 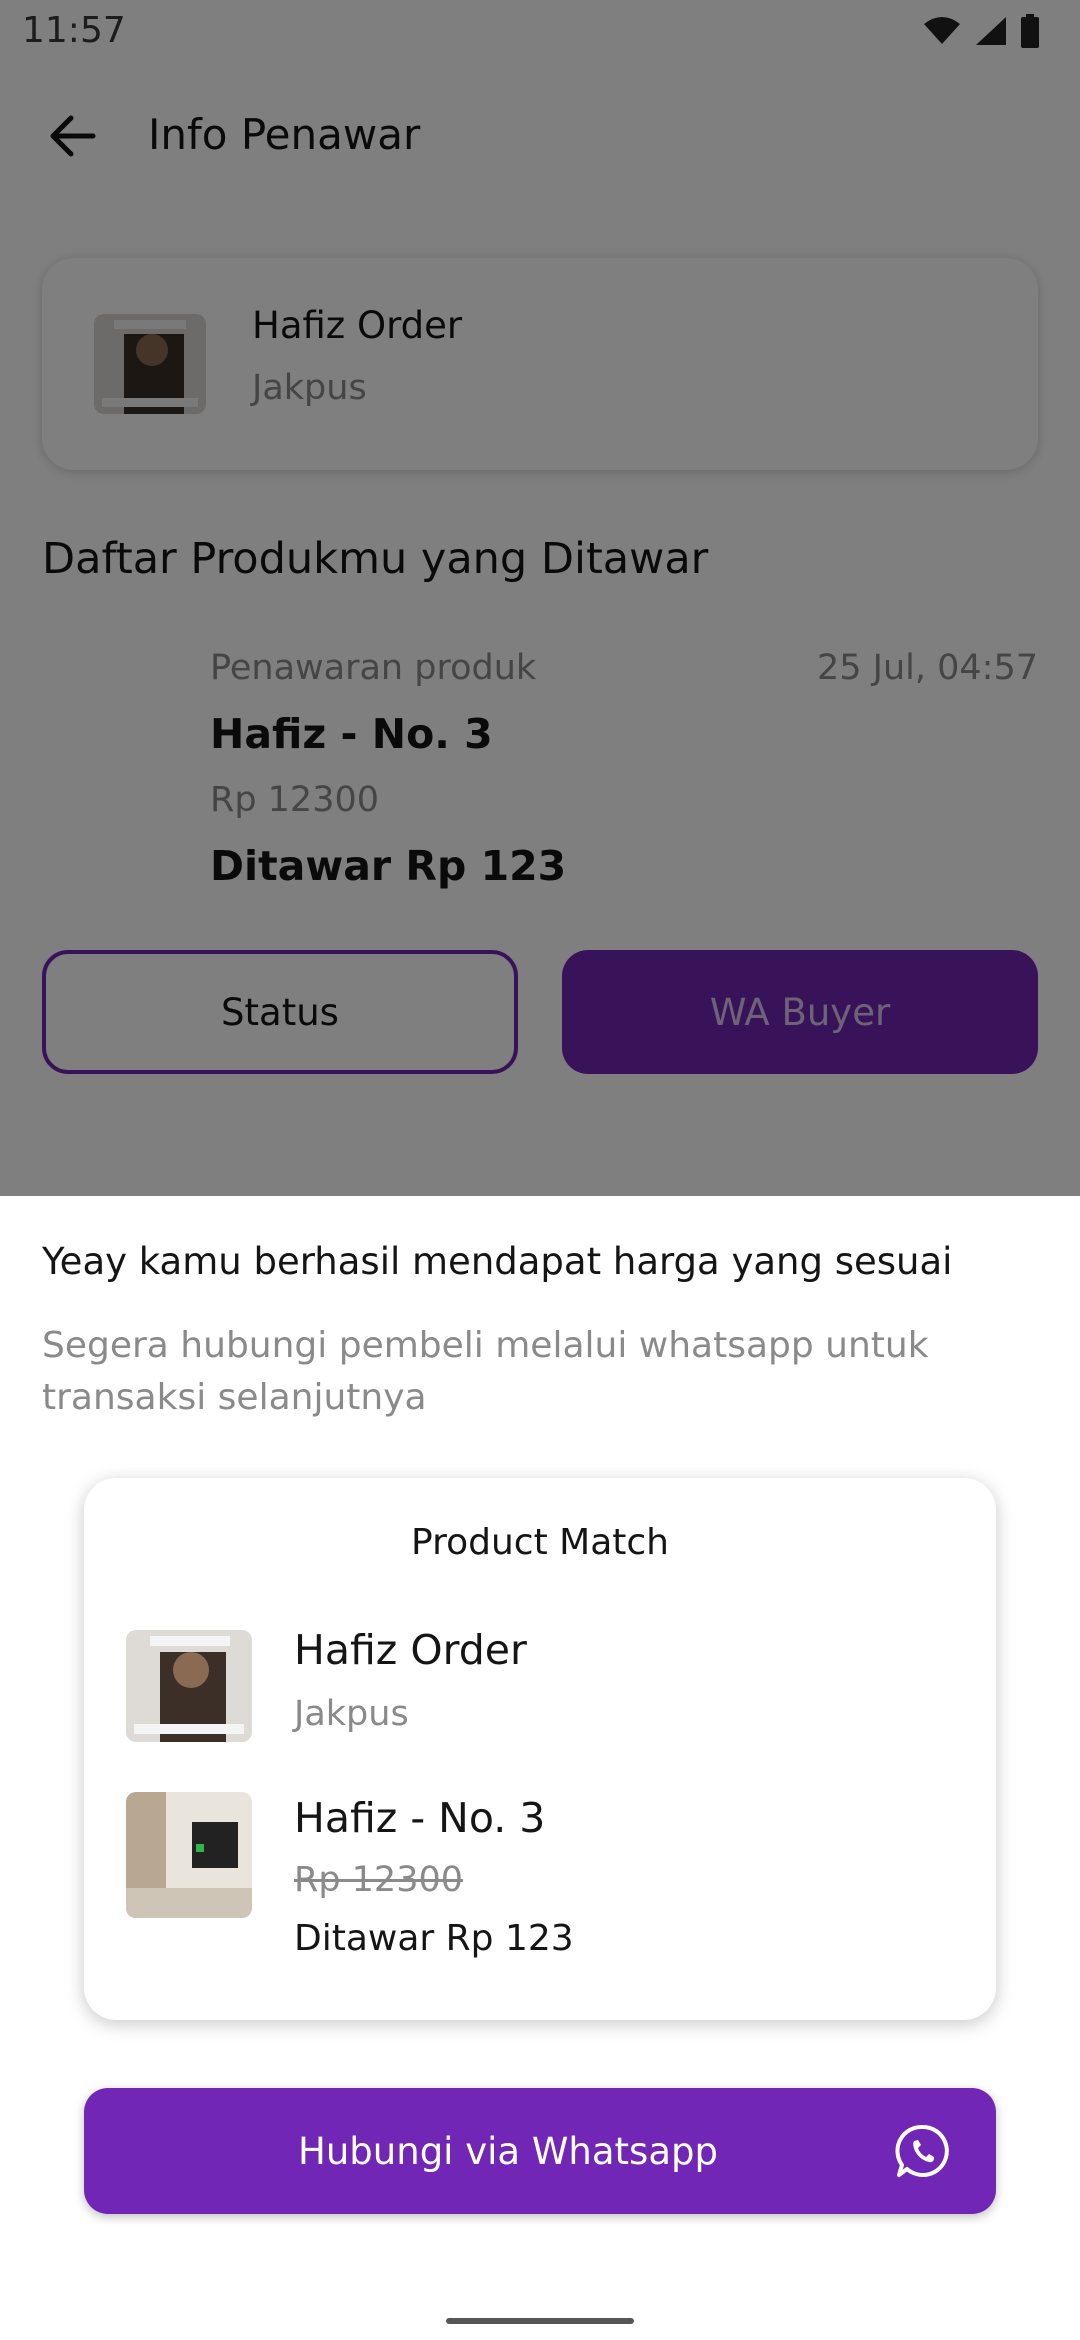 I want to click on match-buyer-avatar, so click(x=189, y=1686).